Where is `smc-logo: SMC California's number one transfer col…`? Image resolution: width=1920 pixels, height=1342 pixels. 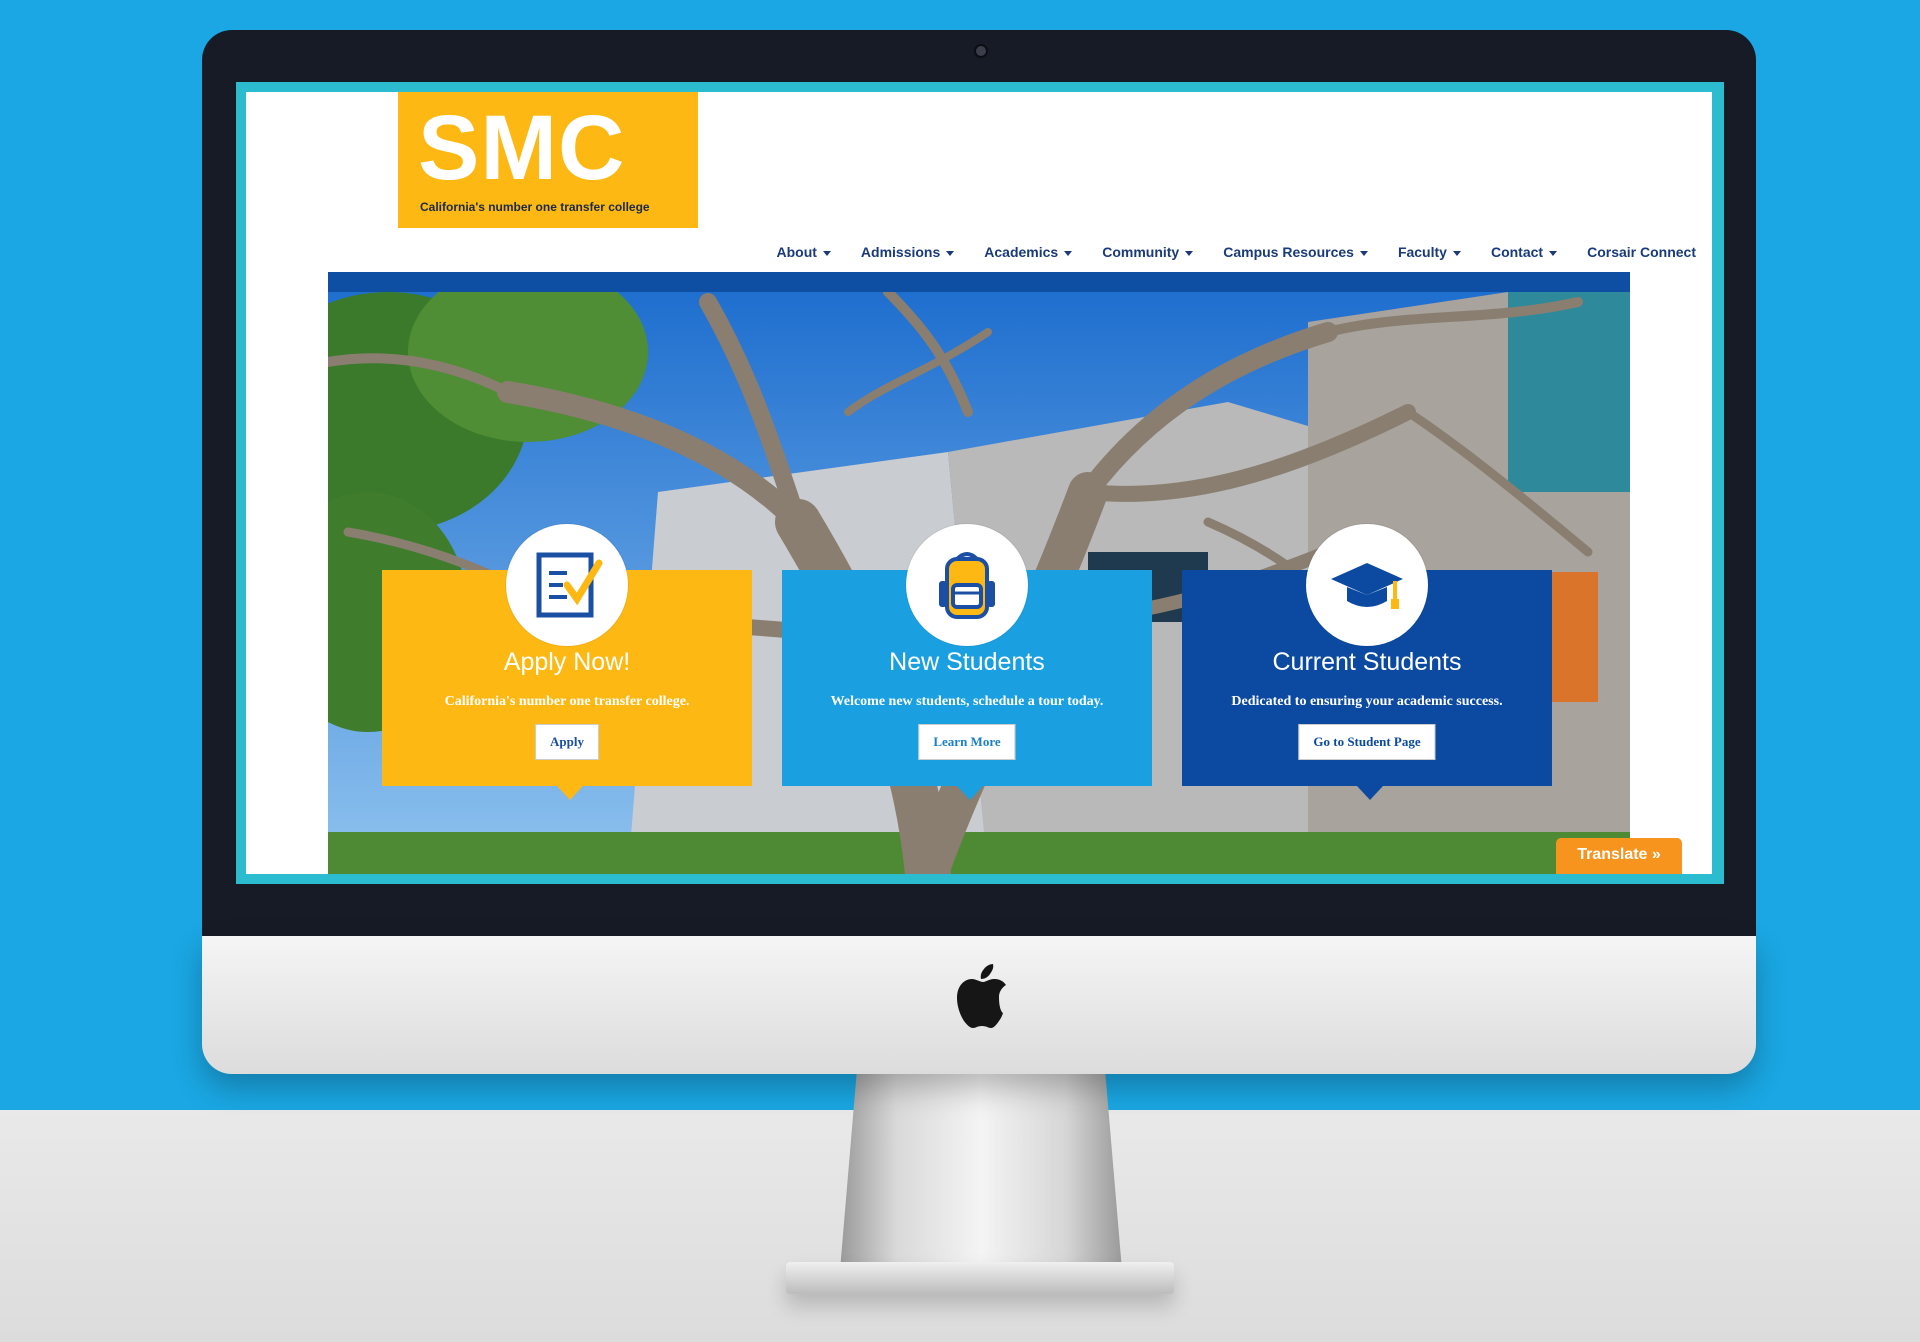 smc-logo: SMC California's number one transfer col… is located at coordinates (548, 160).